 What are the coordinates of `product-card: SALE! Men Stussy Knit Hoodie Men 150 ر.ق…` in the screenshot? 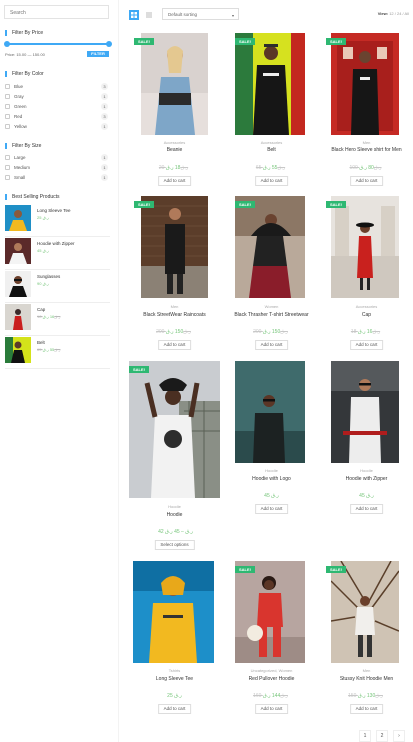 It's located at (366, 638).